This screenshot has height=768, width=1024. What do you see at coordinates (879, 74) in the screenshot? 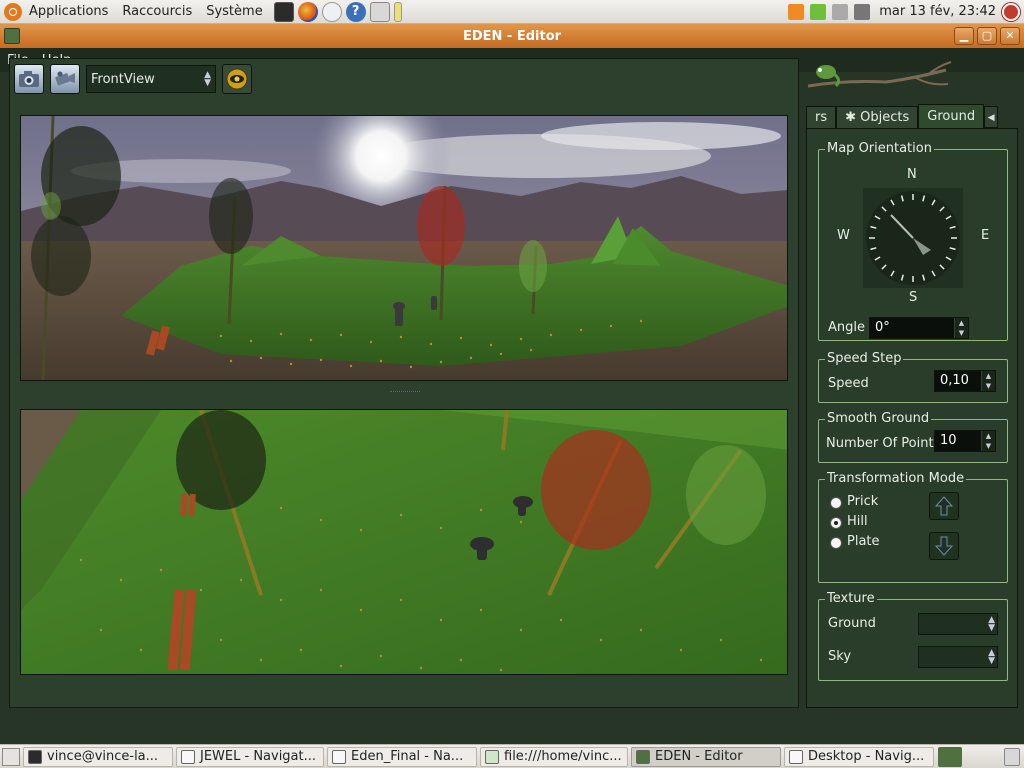
I see `chameleon-branch-logo` at bounding box center [879, 74].